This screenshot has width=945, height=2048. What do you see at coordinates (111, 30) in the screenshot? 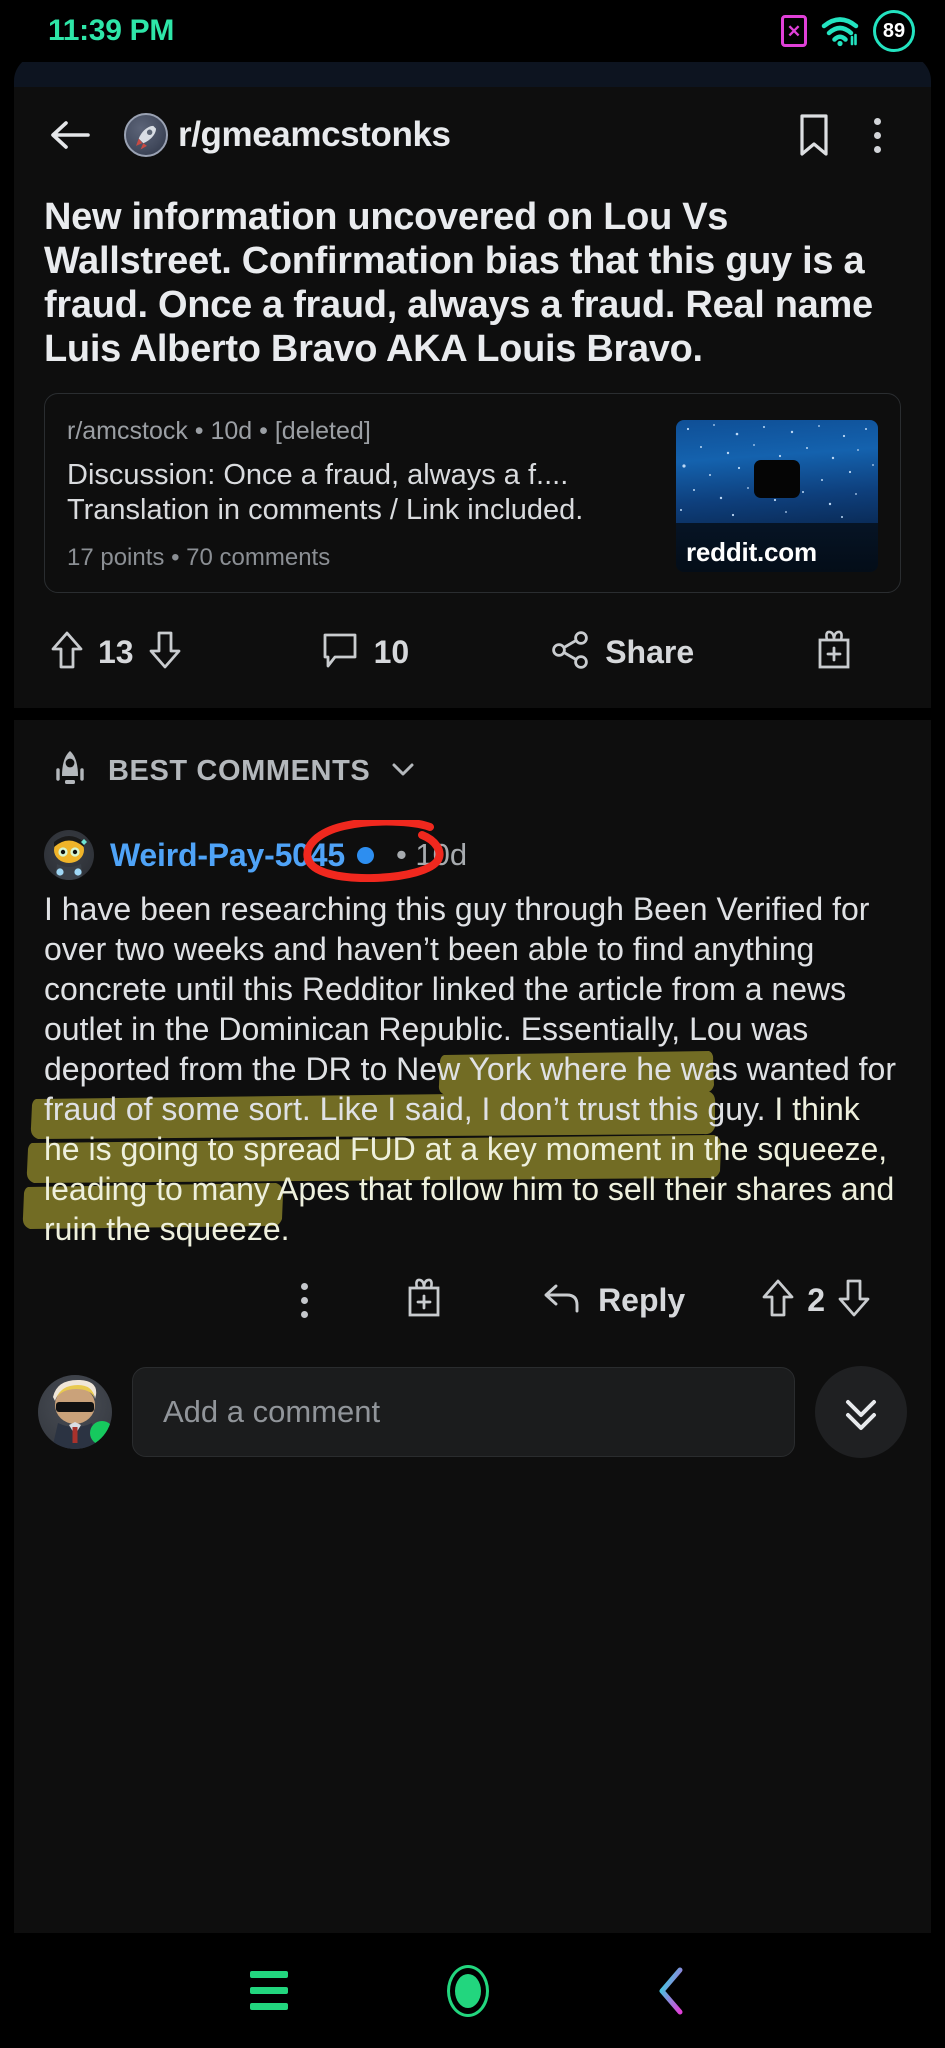
I see `status-clock: 11:39 PM` at bounding box center [111, 30].